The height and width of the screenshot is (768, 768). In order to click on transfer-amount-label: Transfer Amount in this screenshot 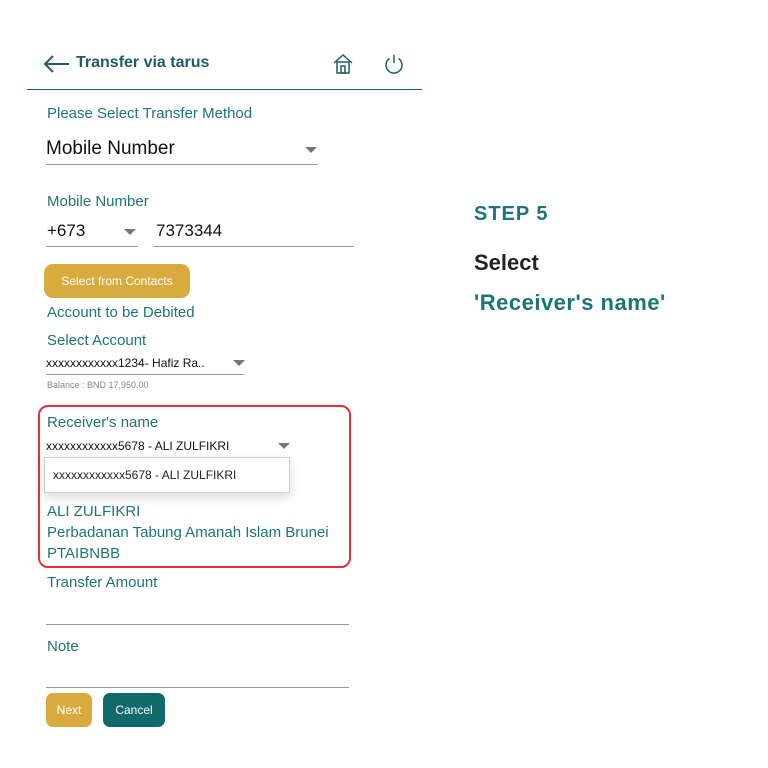, I will do `click(102, 582)`.